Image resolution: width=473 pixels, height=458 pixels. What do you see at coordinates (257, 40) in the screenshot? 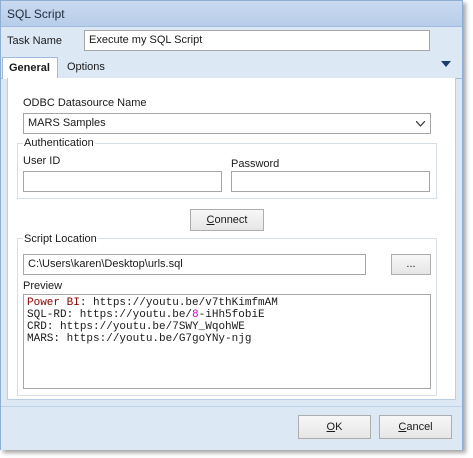
I see `task-name-input: Execute my SQL Script` at bounding box center [257, 40].